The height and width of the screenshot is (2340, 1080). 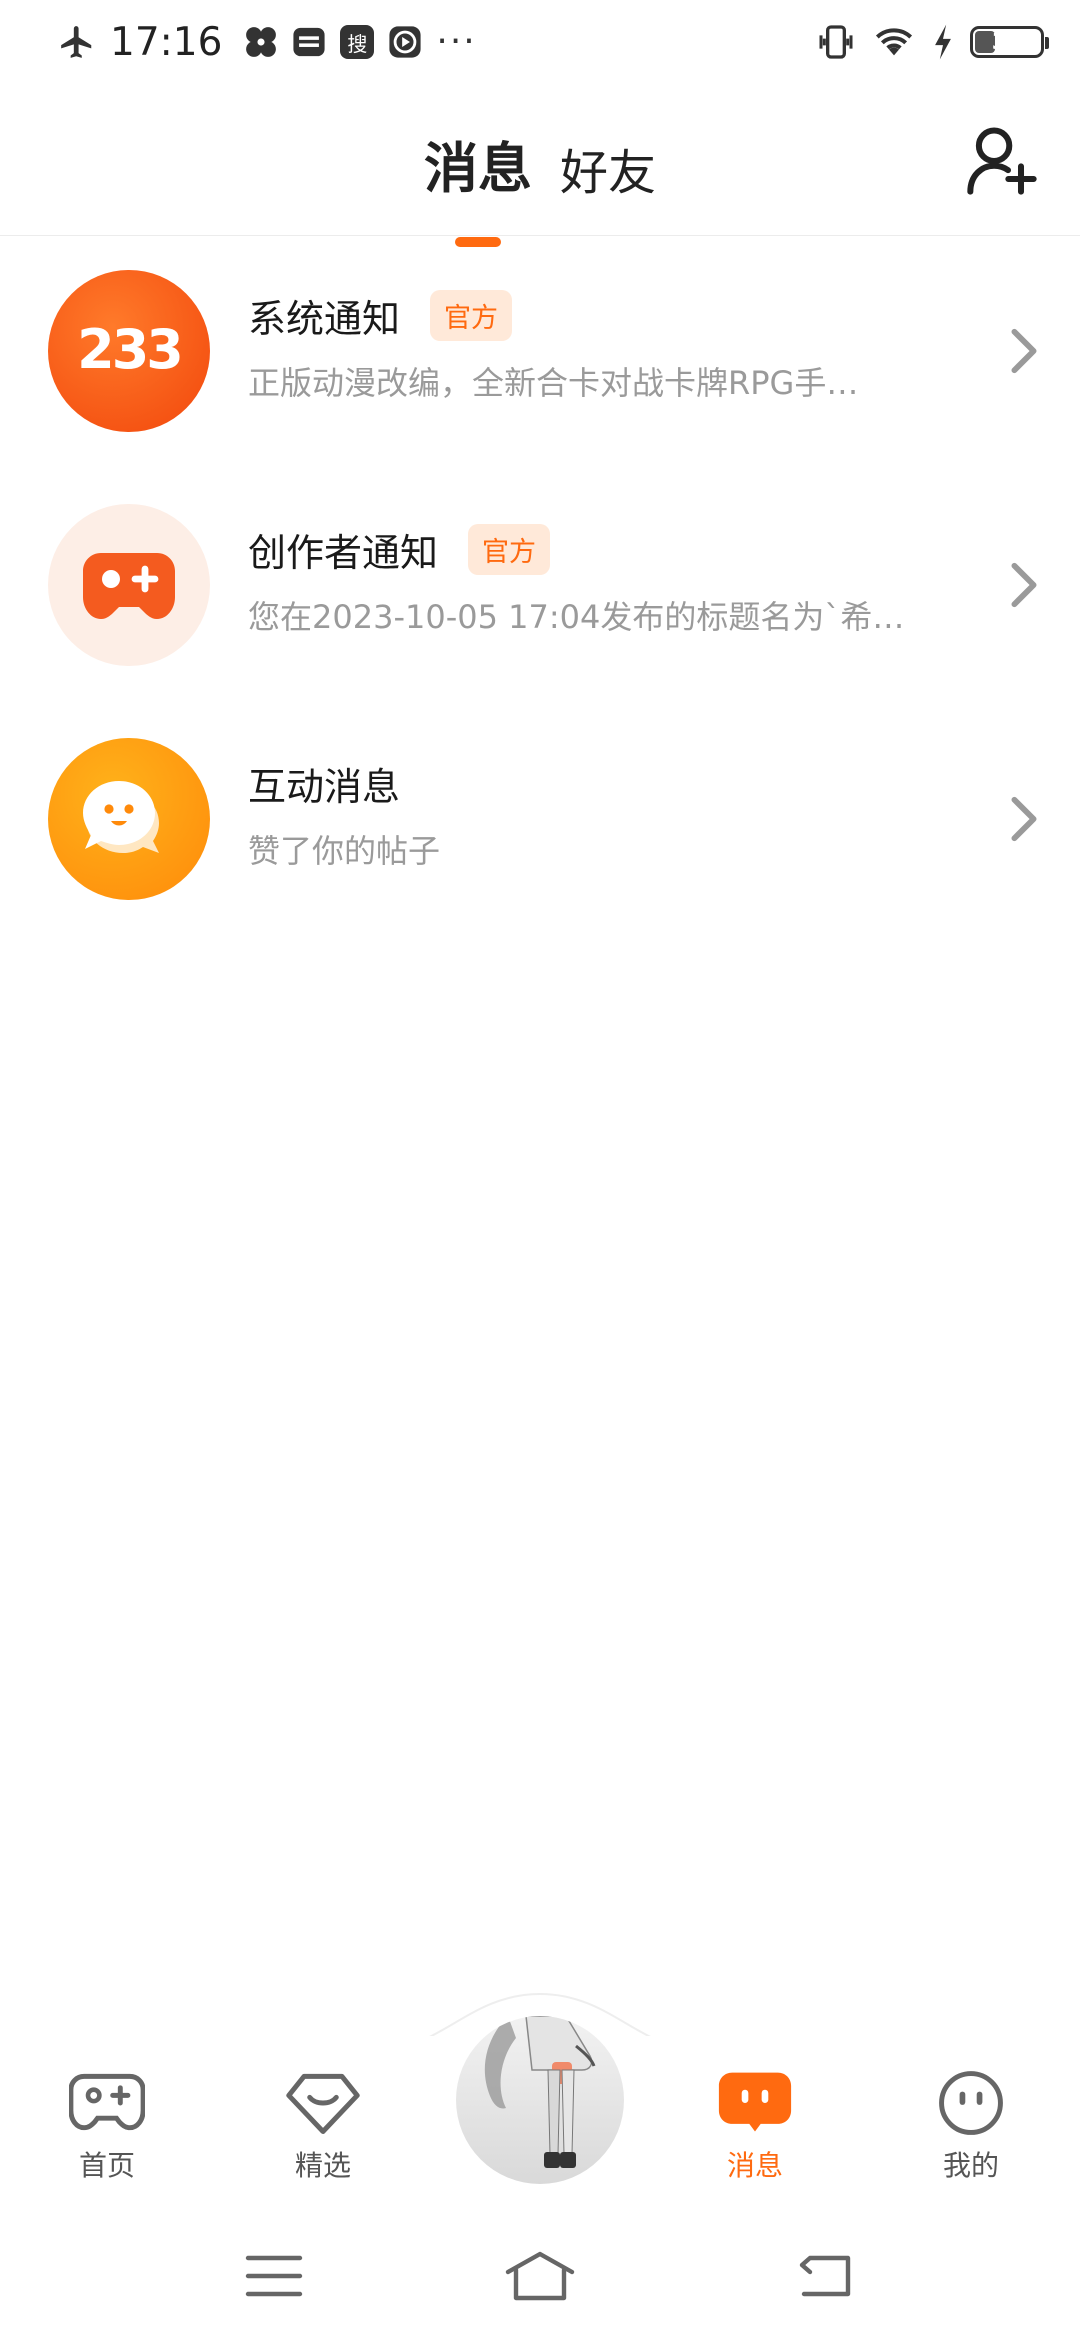 I want to click on center-character-avatar, so click(x=540, y=2100).